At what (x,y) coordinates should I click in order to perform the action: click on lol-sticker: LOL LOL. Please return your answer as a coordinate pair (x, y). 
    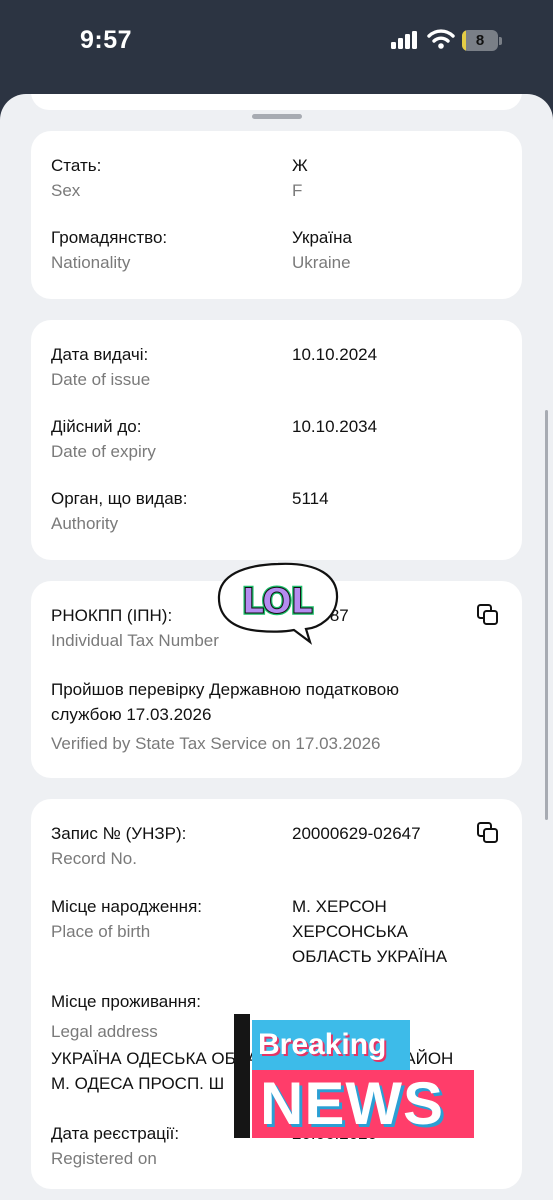
    Looking at the image, I should click on (278, 603).